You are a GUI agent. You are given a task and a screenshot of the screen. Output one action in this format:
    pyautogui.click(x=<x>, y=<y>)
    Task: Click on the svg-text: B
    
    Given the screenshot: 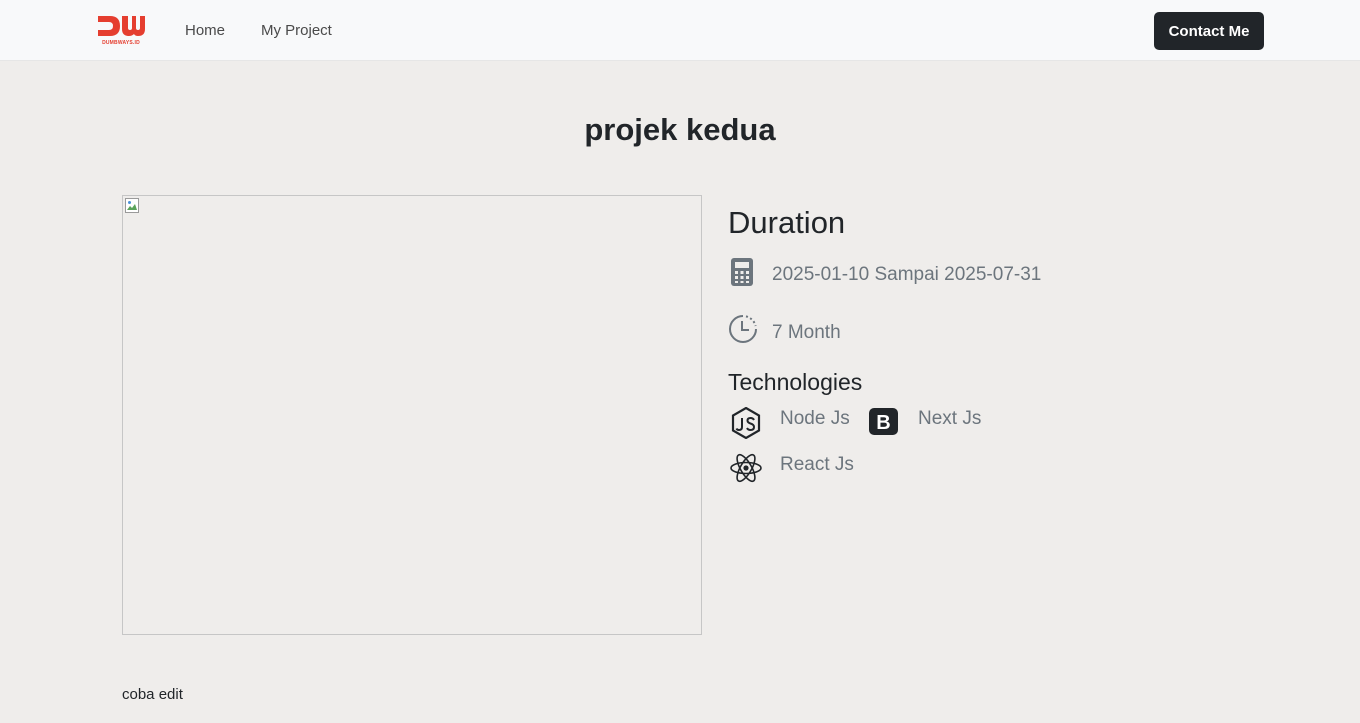 What is the action you would take?
    pyautogui.click(x=883, y=423)
    